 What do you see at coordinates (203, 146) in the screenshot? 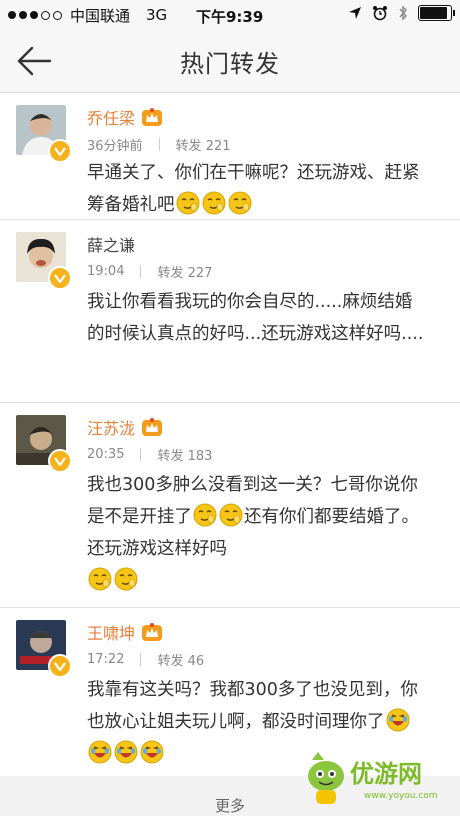
I see `repost-count: 转发 221` at bounding box center [203, 146].